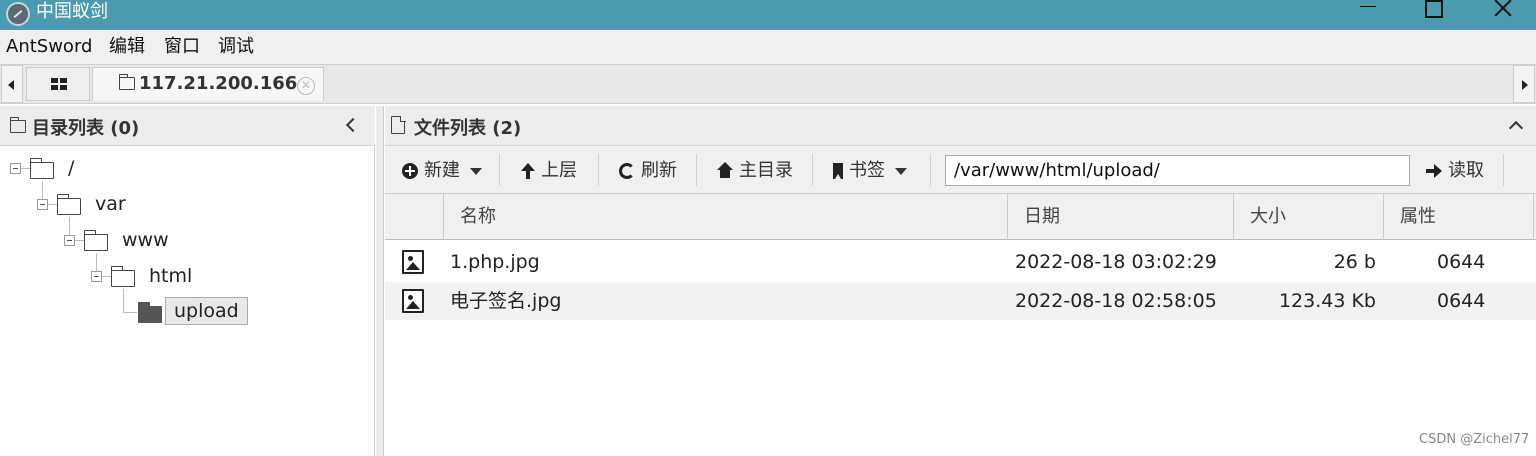 This screenshot has height=456, width=1536. I want to click on file-size: 123.43 Kb, so click(1327, 301).